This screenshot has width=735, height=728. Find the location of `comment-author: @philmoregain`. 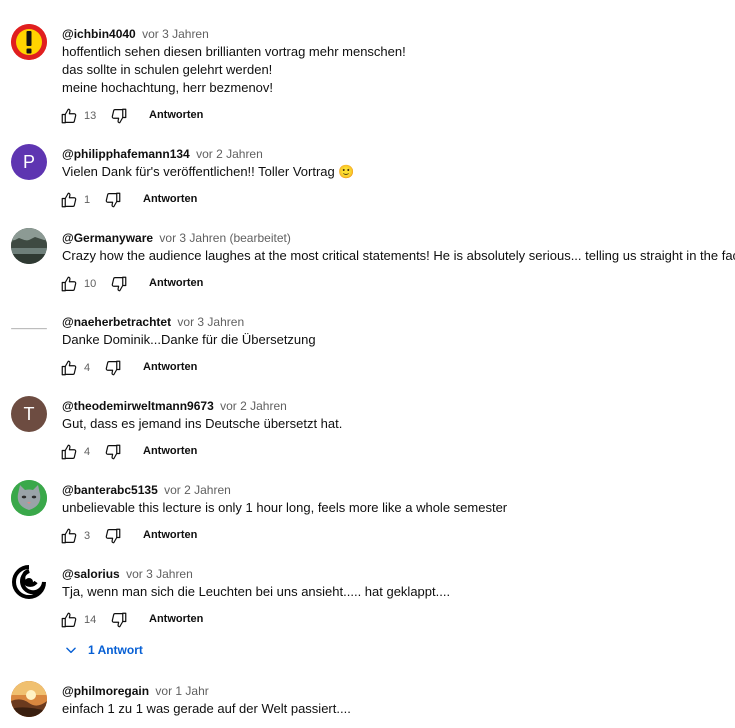

comment-author: @philmoregain is located at coordinates (105, 691).